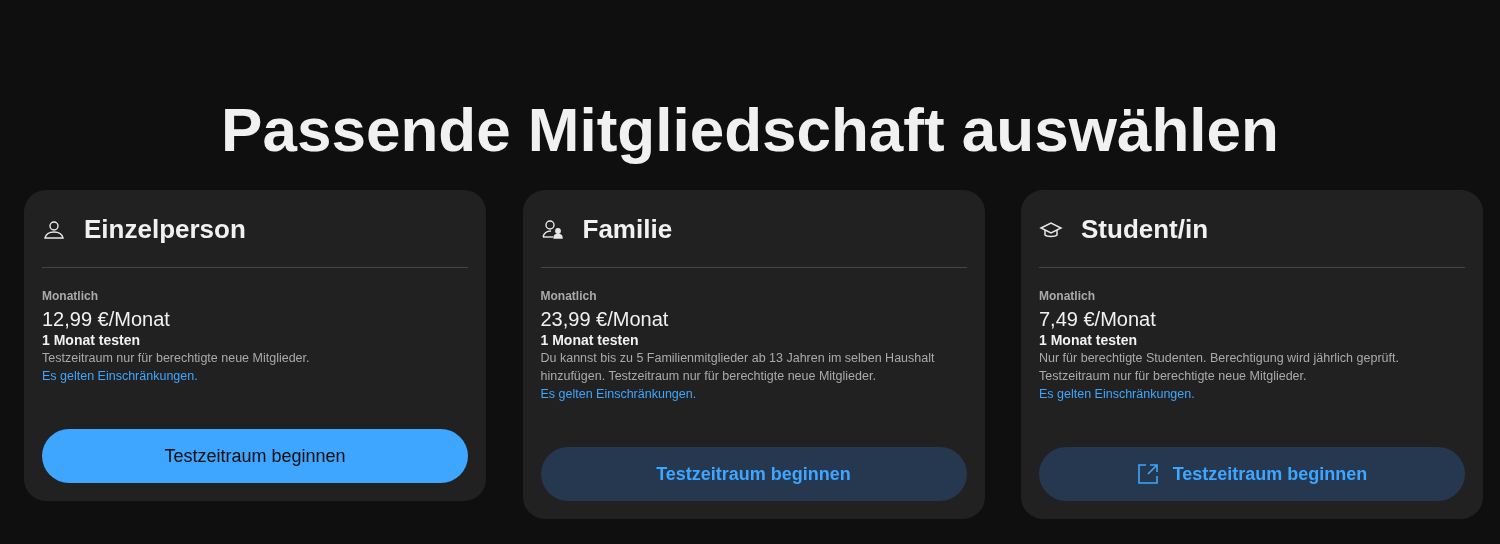 The height and width of the screenshot is (544, 1500). What do you see at coordinates (106, 319) in the screenshot?
I see `price: 12,99 €/Monat` at bounding box center [106, 319].